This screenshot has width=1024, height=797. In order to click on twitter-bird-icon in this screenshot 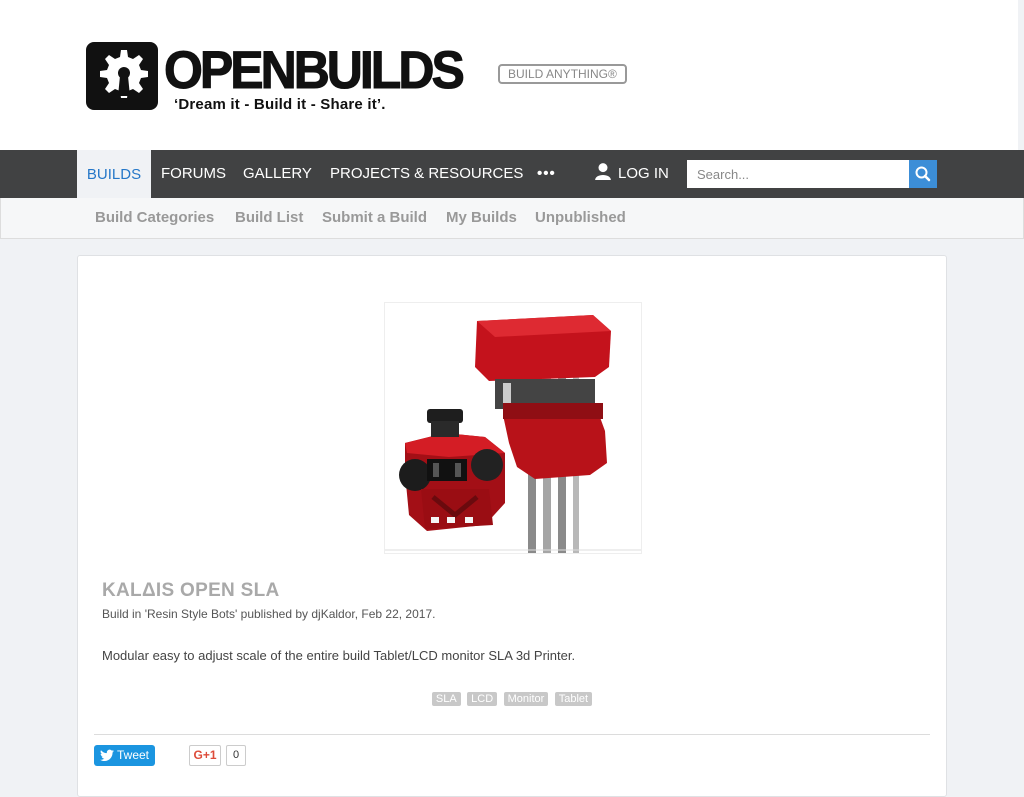, I will do `click(107, 755)`.